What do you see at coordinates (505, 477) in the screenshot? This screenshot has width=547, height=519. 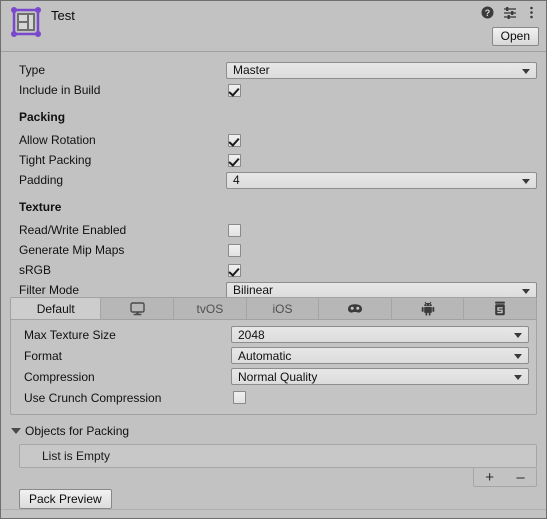 I see `list-button-group: + –` at bounding box center [505, 477].